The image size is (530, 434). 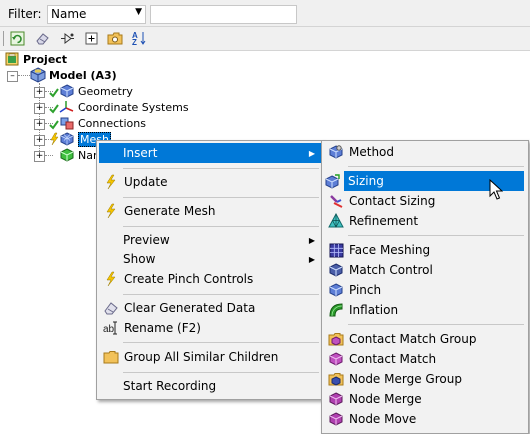 What do you see at coordinates (425, 399) in the screenshot?
I see `submenu-item-node-merge: Node Merge` at bounding box center [425, 399].